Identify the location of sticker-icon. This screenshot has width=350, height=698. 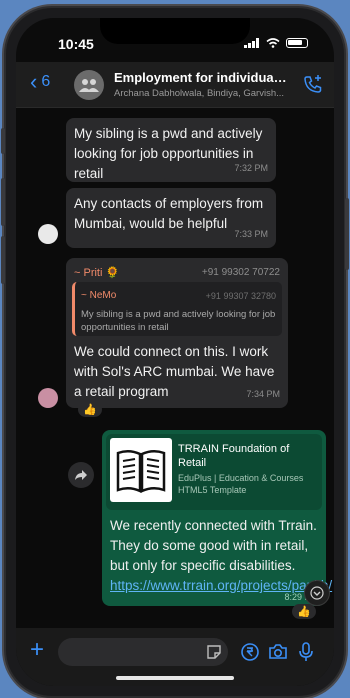
(214, 652).